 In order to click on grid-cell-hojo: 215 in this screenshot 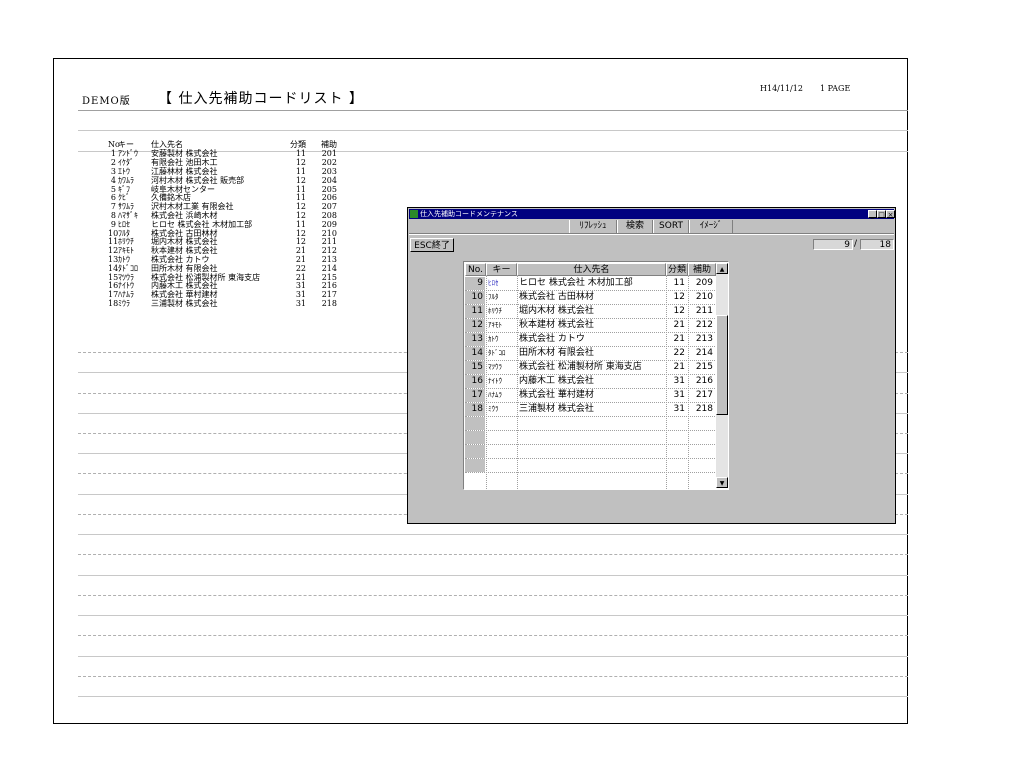, I will do `click(701, 367)`.